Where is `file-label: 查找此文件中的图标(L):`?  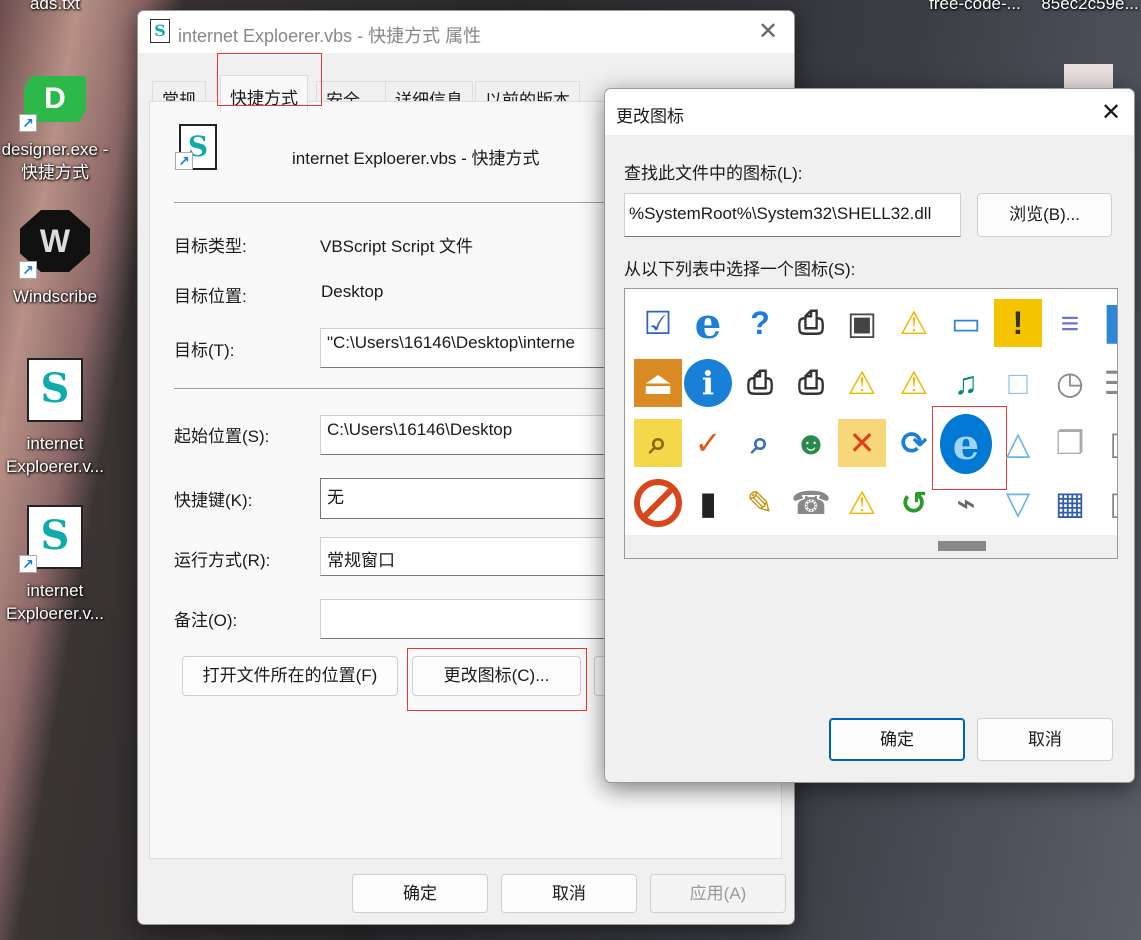 file-label: 查找此文件中的图标(L): is located at coordinates (713, 173).